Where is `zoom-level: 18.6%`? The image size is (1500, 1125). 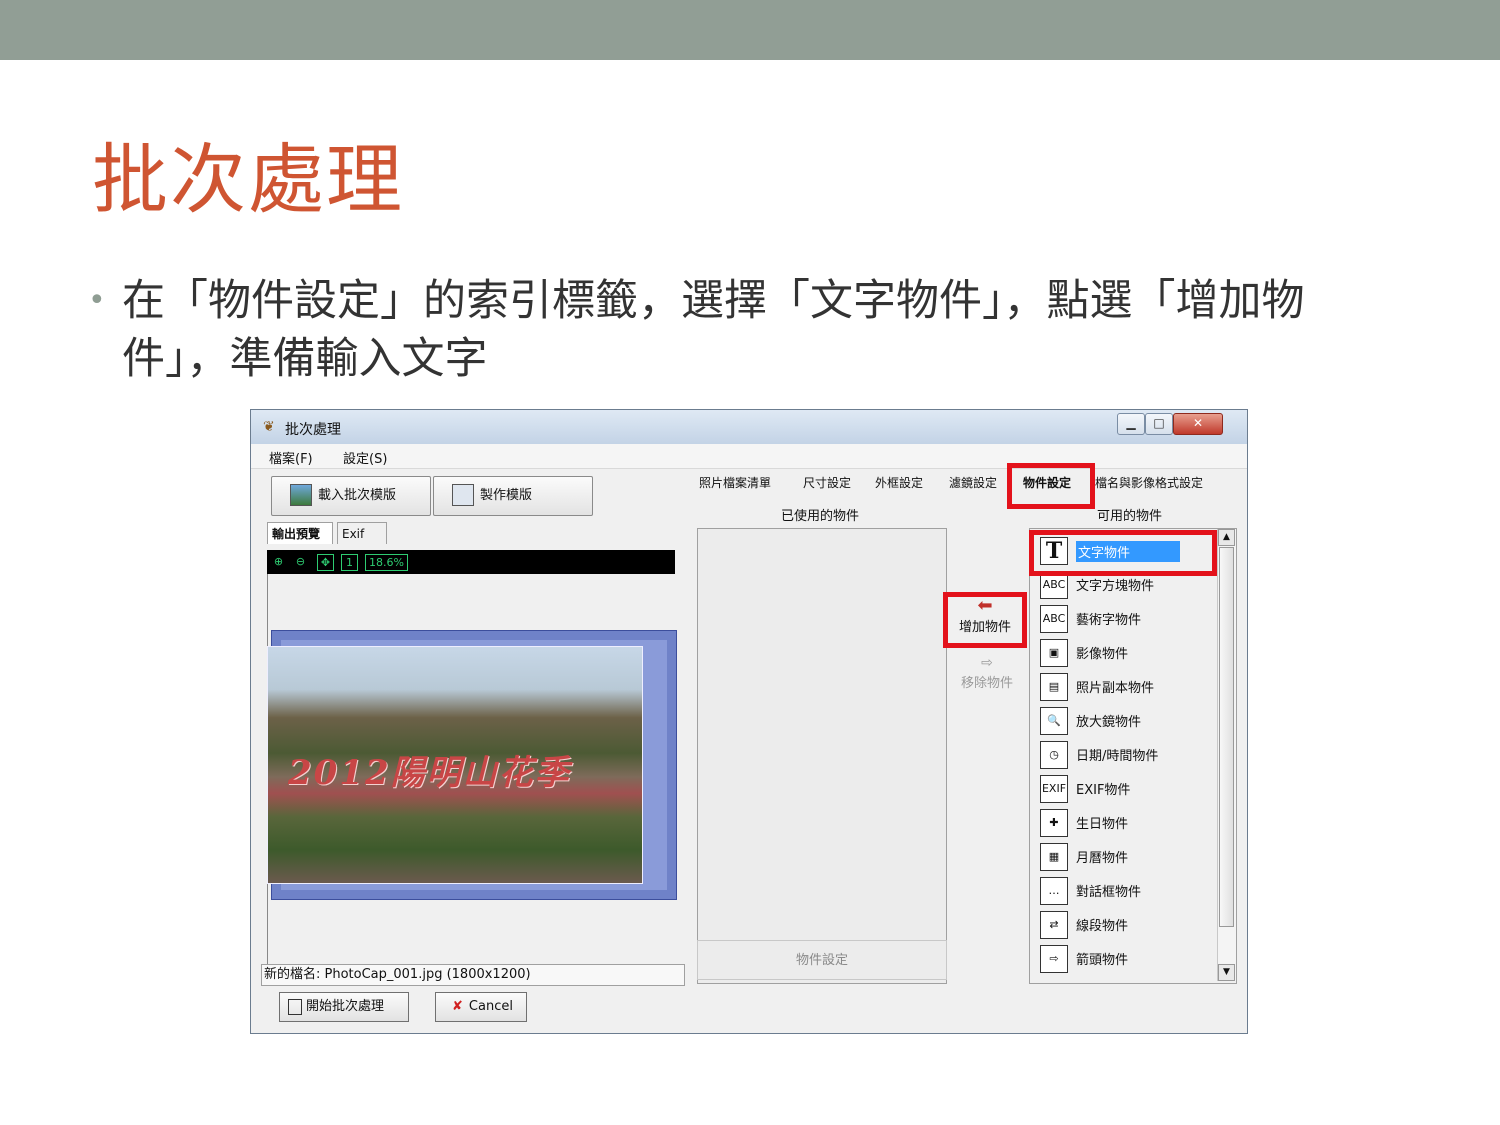
zoom-level: 18.6% is located at coordinates (386, 562).